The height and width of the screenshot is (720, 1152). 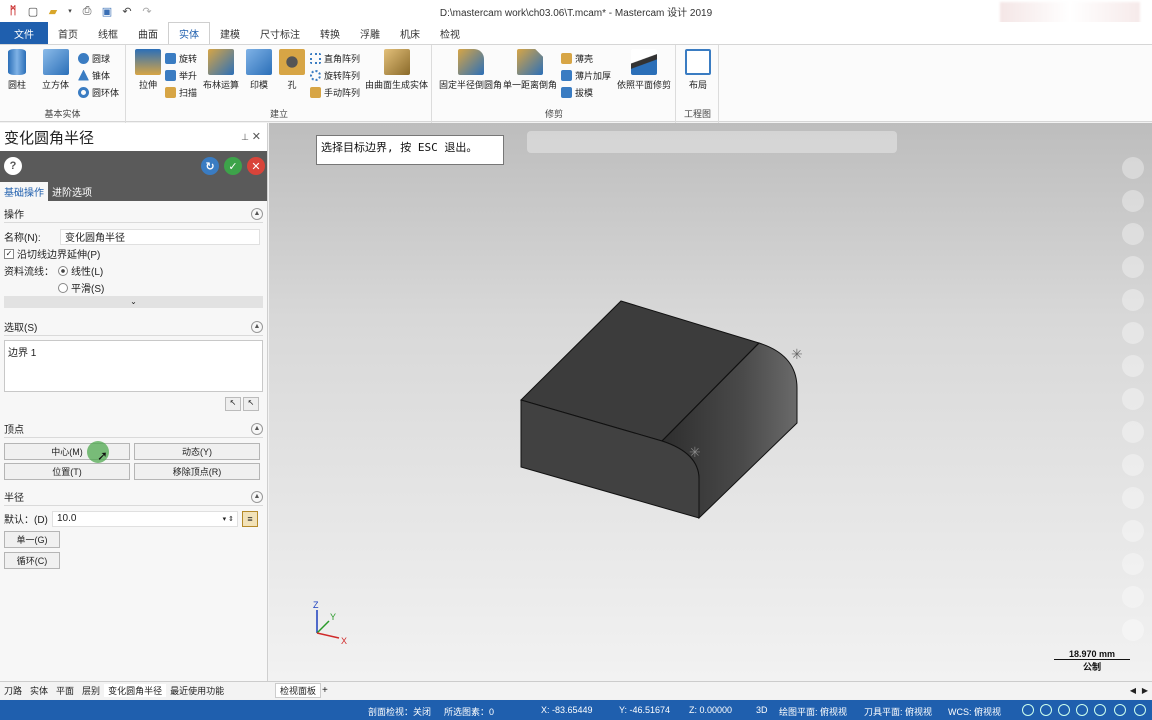 I want to click on remove-select-icon: ↖, so click(x=251, y=404).